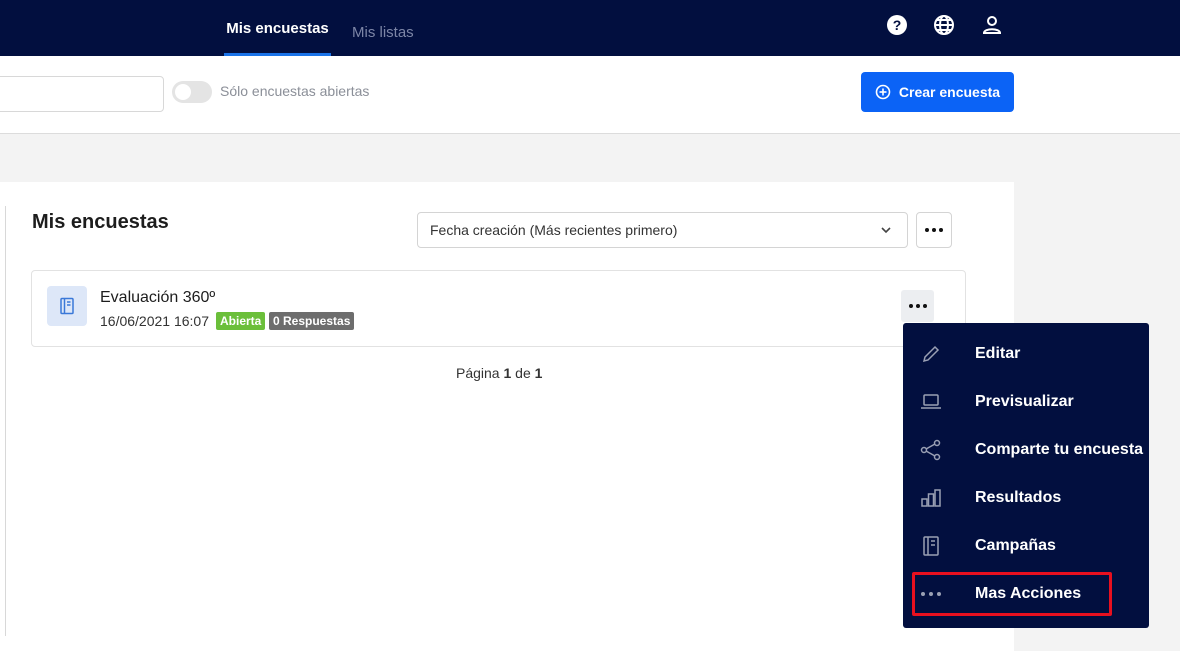 The height and width of the screenshot is (651, 1180). I want to click on survey-name: Evaluación 360º, so click(157, 298).